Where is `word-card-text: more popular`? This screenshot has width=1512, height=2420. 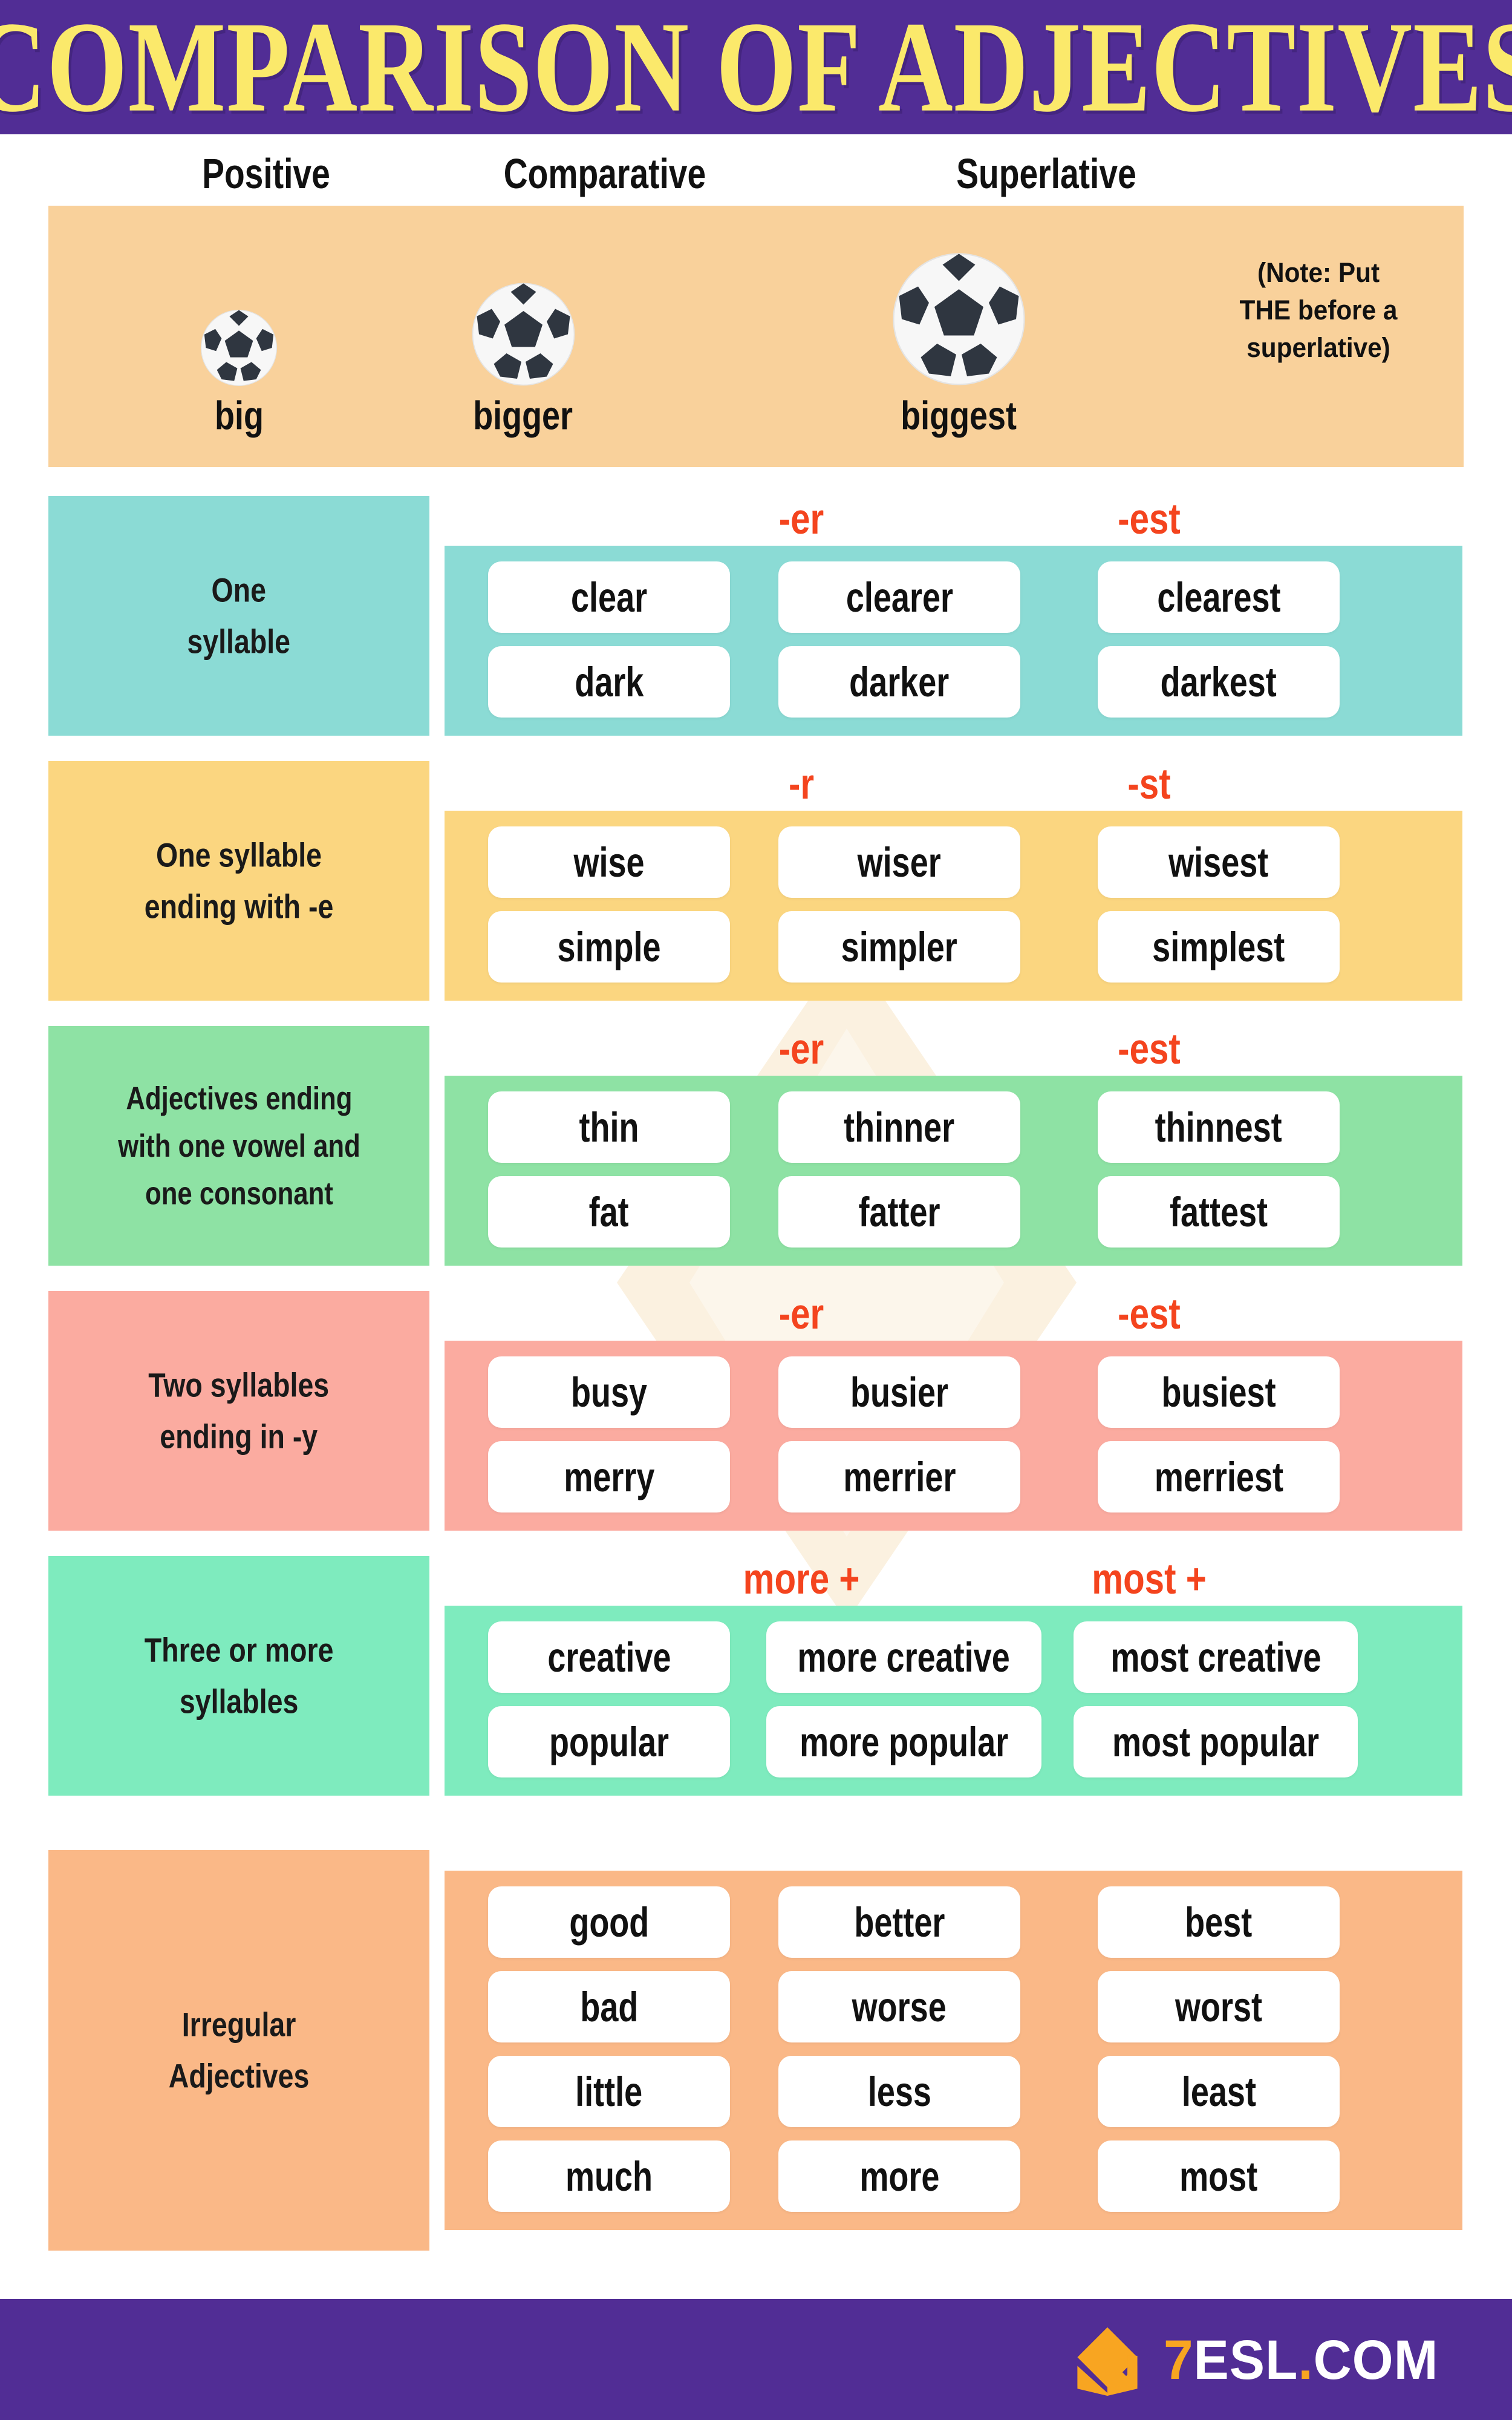
word-card-text: more popular is located at coordinates (904, 1741).